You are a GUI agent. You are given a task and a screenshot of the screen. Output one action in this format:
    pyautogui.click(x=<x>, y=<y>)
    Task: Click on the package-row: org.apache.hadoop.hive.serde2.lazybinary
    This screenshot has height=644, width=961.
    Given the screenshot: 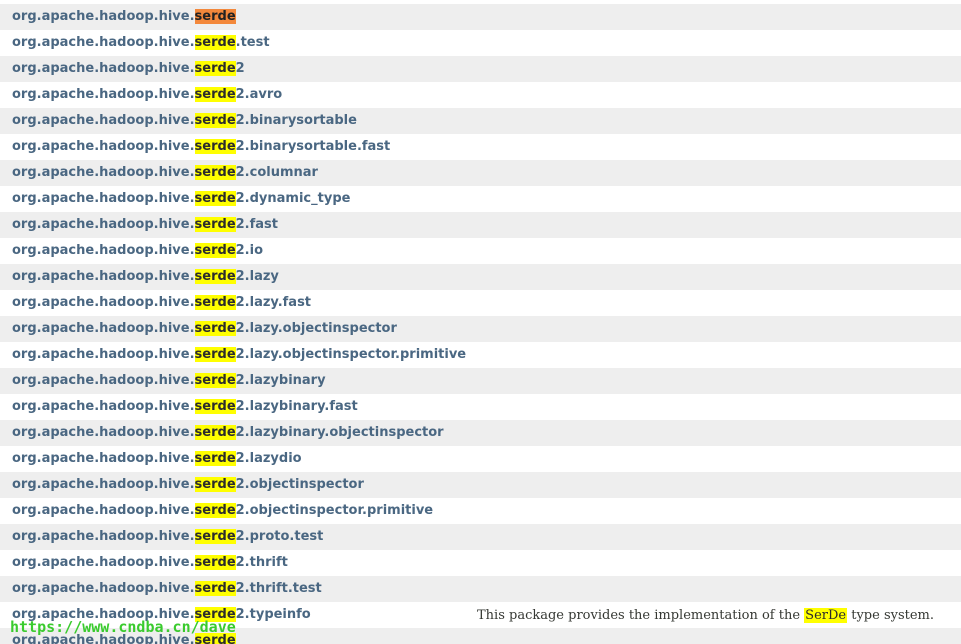 What is the action you would take?
    pyautogui.click(x=480, y=381)
    